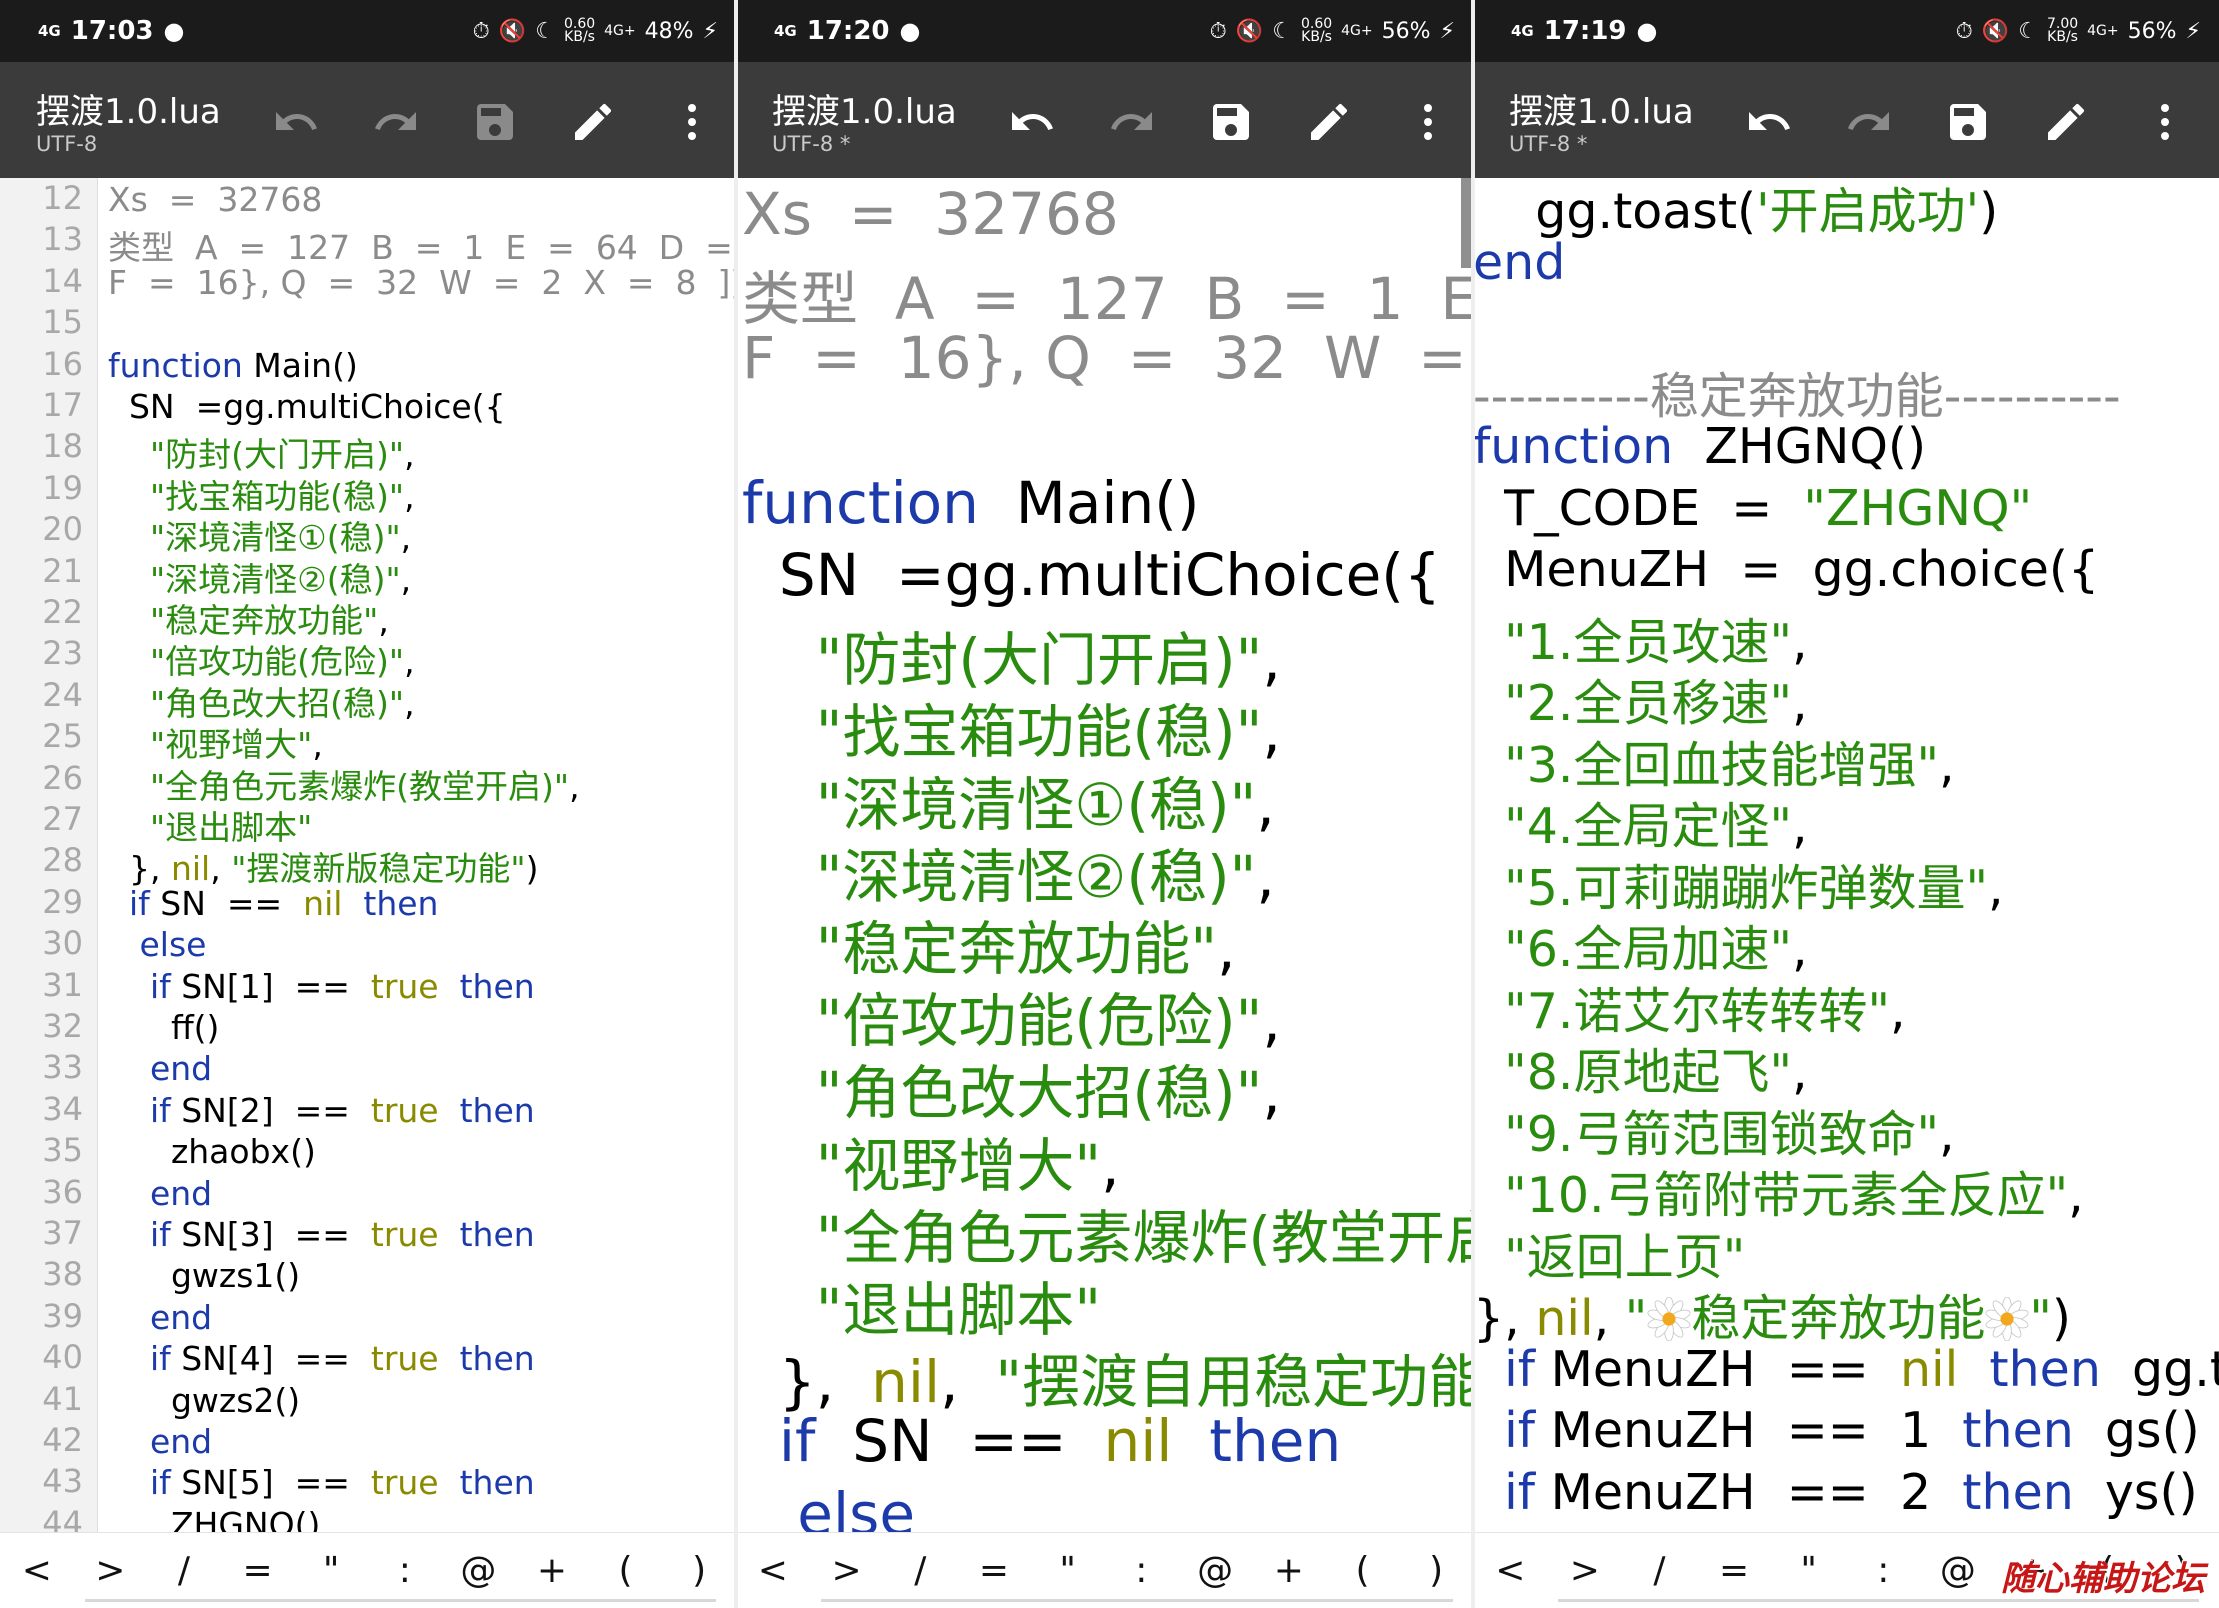 This screenshot has height=1608, width=2219. What do you see at coordinates (321, 1234) in the screenshot?
I see `code-line: if SN[3] == true then` at bounding box center [321, 1234].